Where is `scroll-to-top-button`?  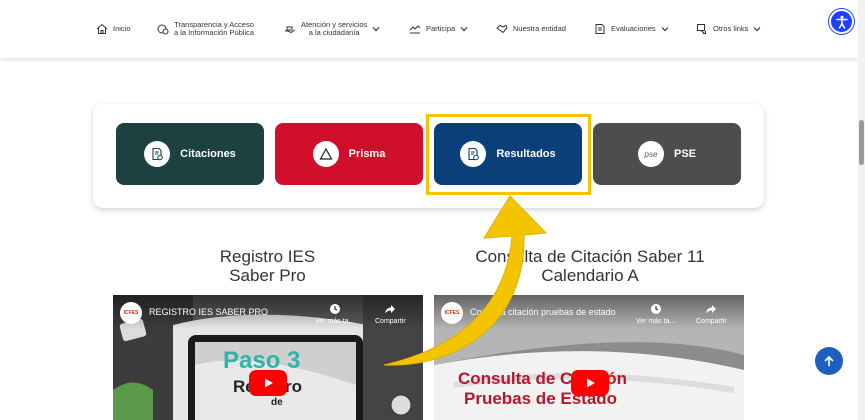
scroll-to-top-button is located at coordinates (829, 361).